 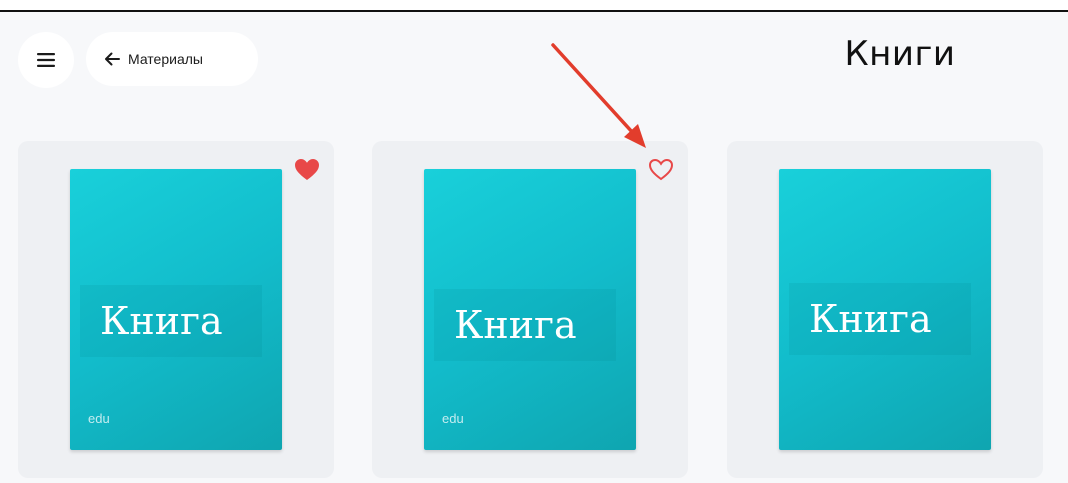 I want to click on heart-filled-icon, so click(x=307, y=169).